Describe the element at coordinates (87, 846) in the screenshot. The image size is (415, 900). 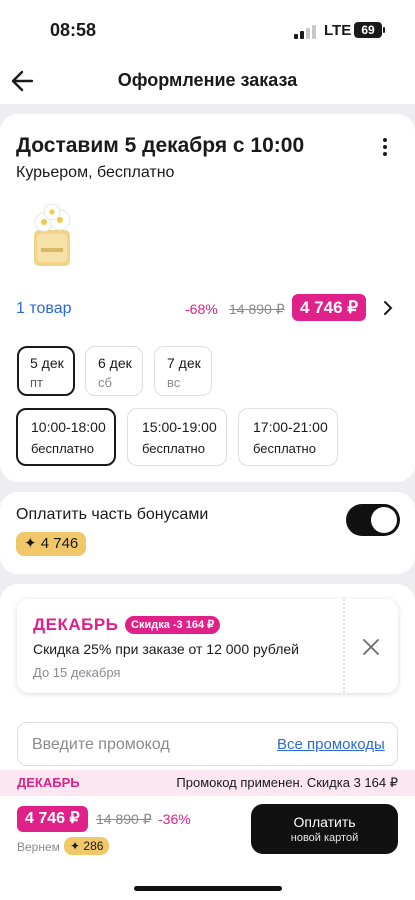
I see `cashback-amount: ✦ 286` at that location.